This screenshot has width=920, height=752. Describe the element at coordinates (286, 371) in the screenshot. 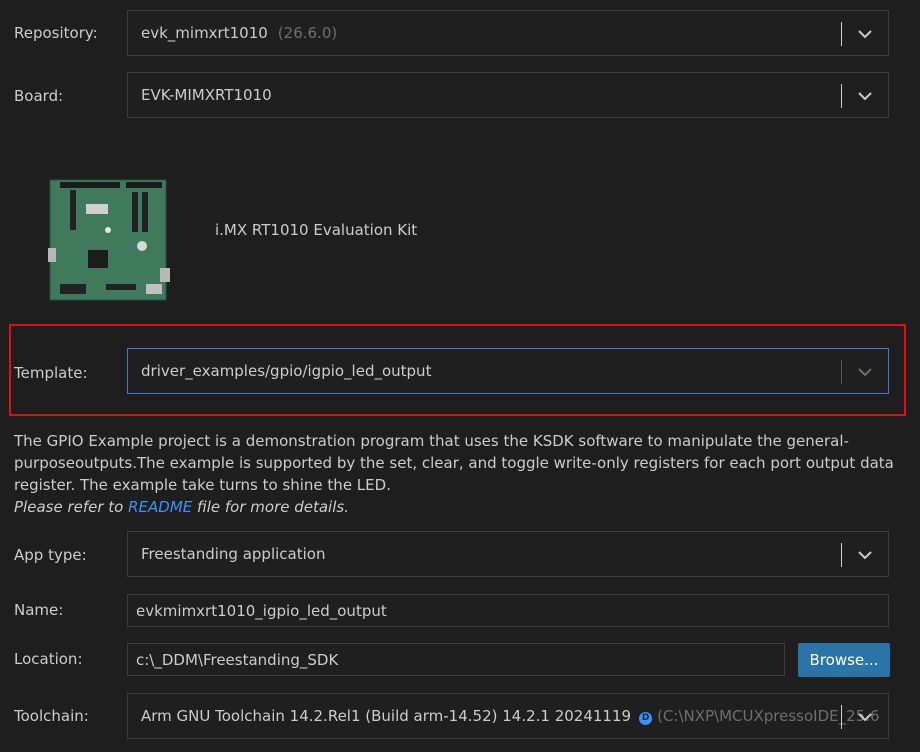

I see `template-value: driver_examples/gpio/igpio_led_output` at that location.